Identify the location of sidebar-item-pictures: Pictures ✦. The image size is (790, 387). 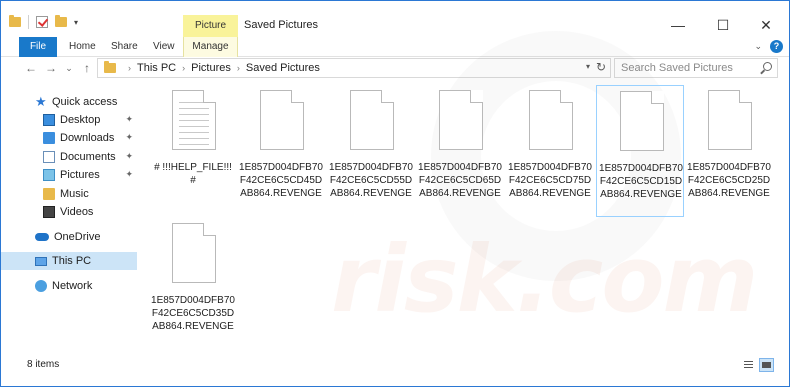
(69, 175).